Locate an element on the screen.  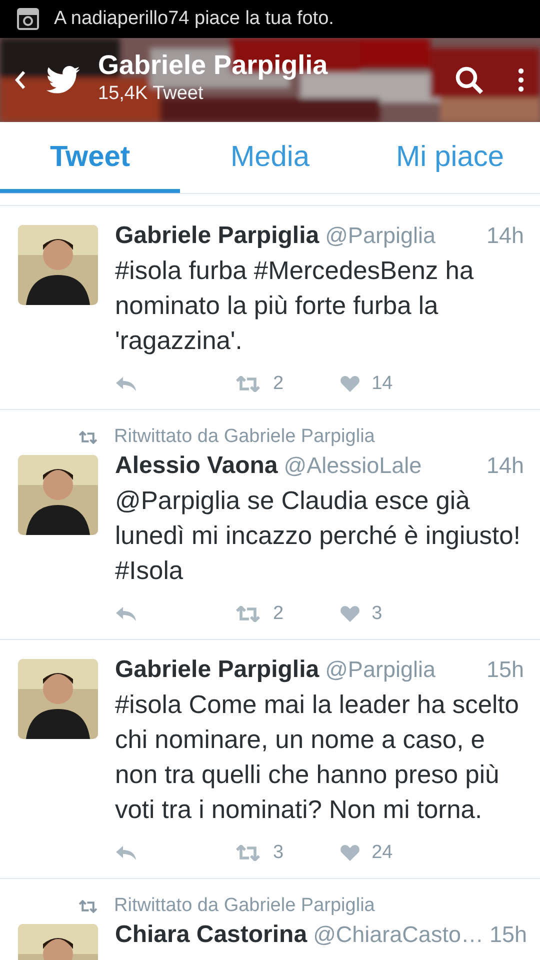
author-handle: @AlessioLale is located at coordinates (353, 466).